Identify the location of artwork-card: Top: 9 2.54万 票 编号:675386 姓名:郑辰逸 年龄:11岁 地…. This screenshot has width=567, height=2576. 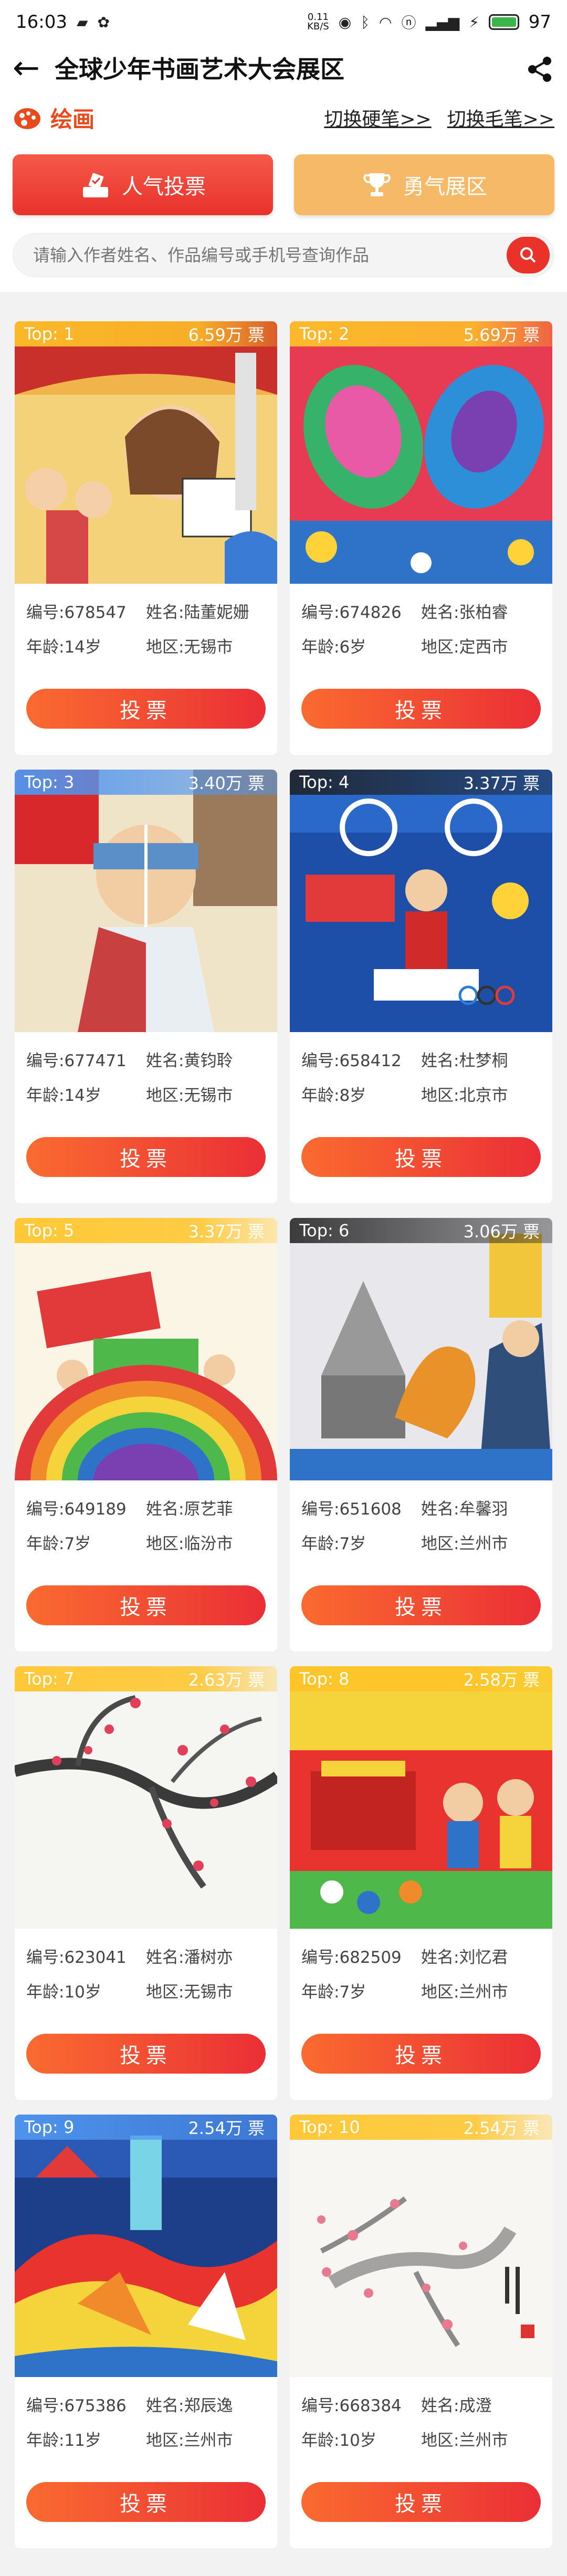
(146, 2332).